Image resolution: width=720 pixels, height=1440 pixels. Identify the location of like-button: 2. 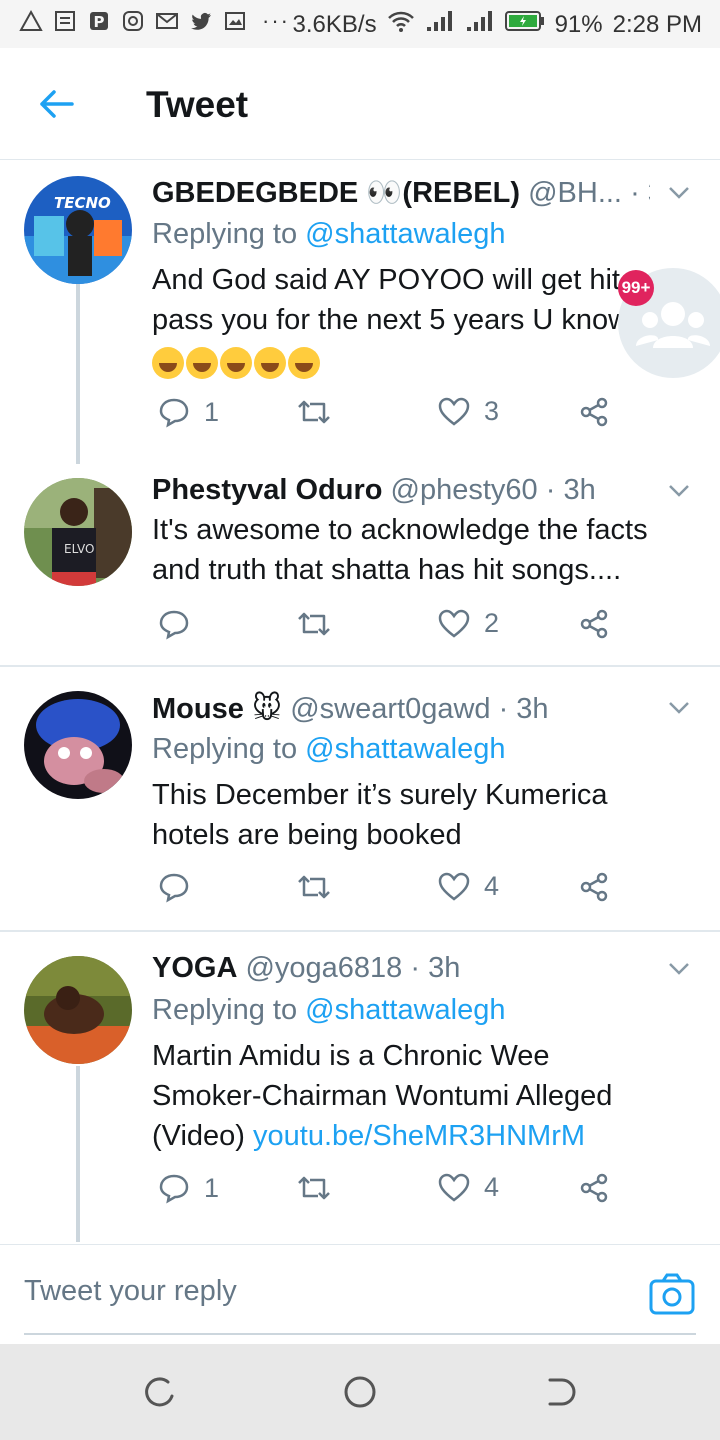
(468, 623).